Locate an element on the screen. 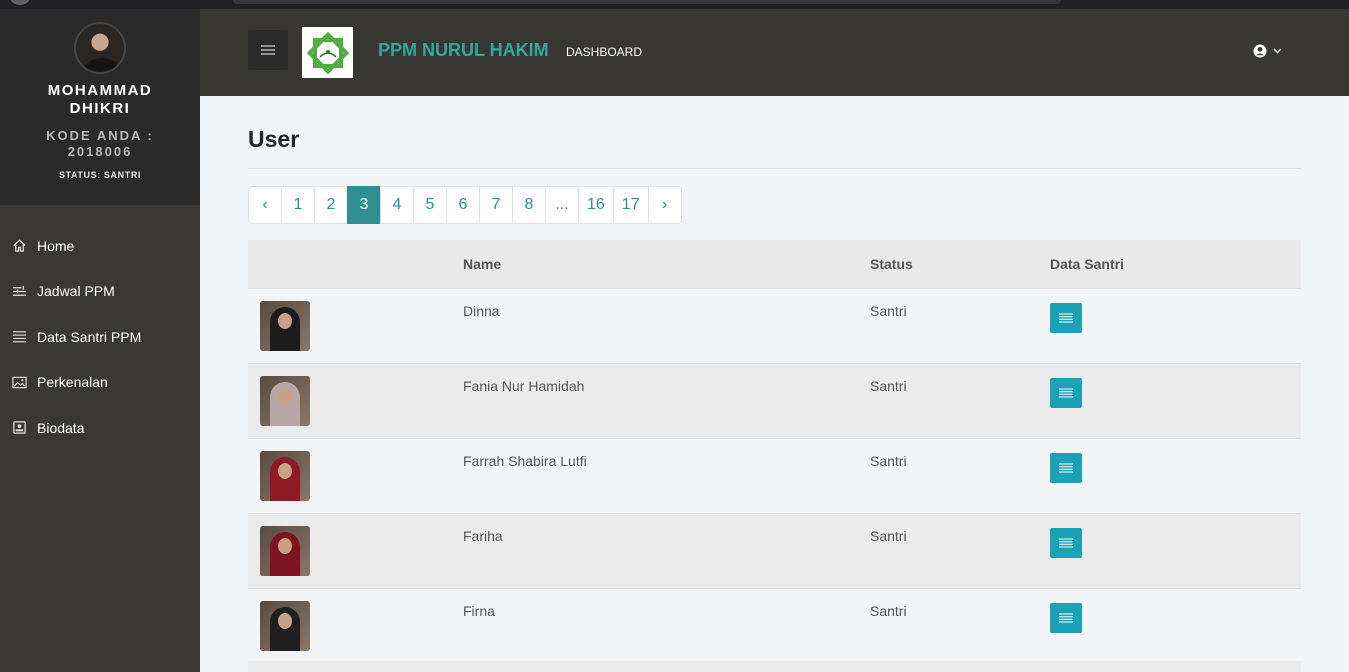  browser-address-bar is located at coordinates (647, 2).